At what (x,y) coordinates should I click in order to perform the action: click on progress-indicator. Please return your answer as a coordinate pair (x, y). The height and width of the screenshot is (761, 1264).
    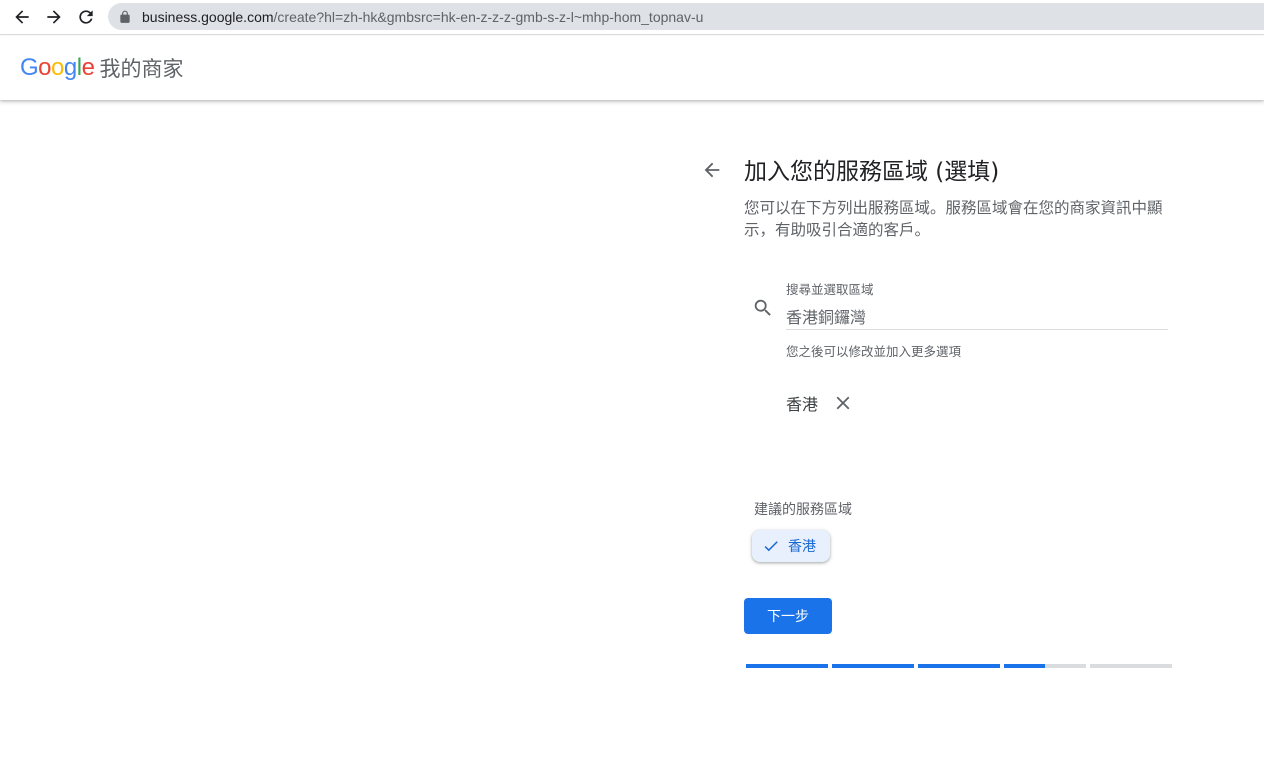
    Looking at the image, I should click on (959, 666).